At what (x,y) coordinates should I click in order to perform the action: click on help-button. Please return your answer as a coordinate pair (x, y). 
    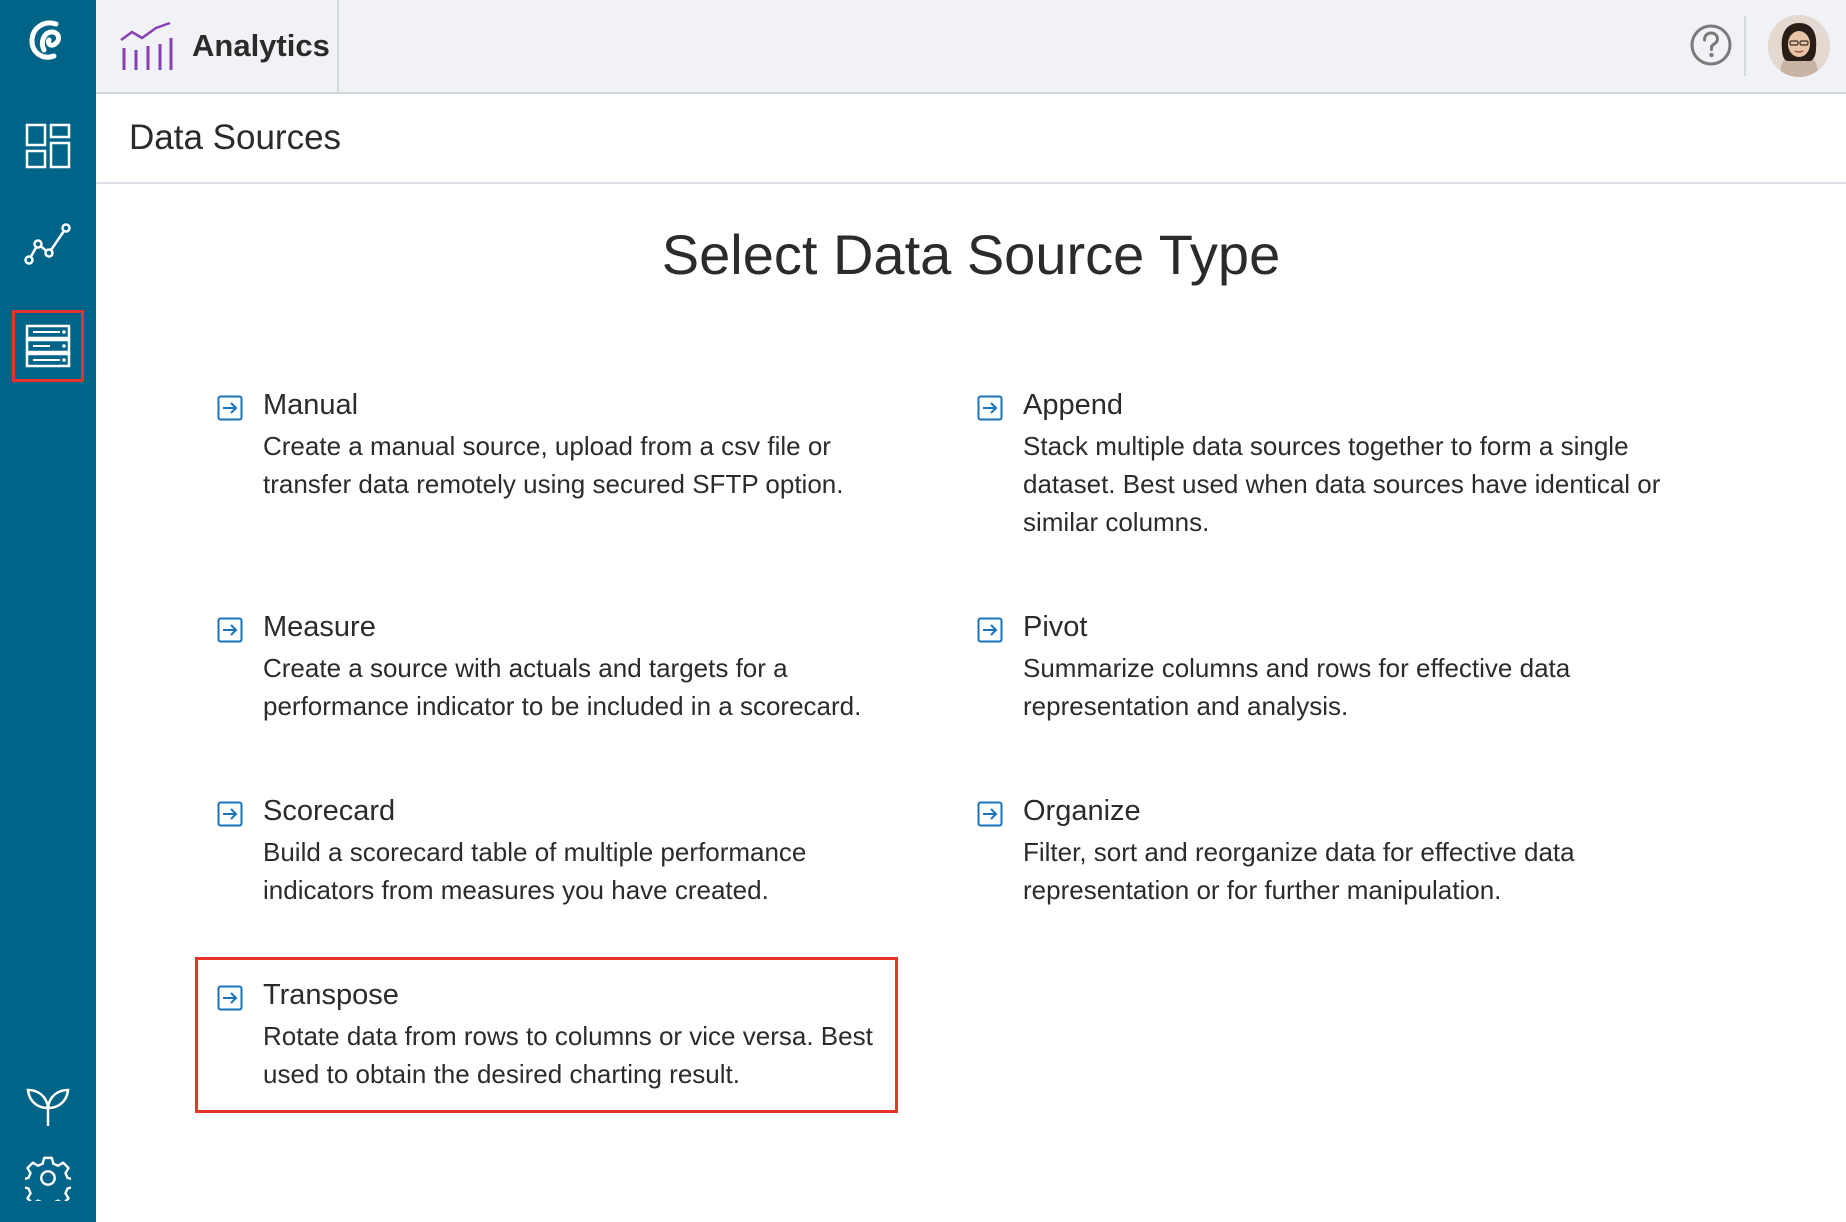
    Looking at the image, I should click on (1711, 45).